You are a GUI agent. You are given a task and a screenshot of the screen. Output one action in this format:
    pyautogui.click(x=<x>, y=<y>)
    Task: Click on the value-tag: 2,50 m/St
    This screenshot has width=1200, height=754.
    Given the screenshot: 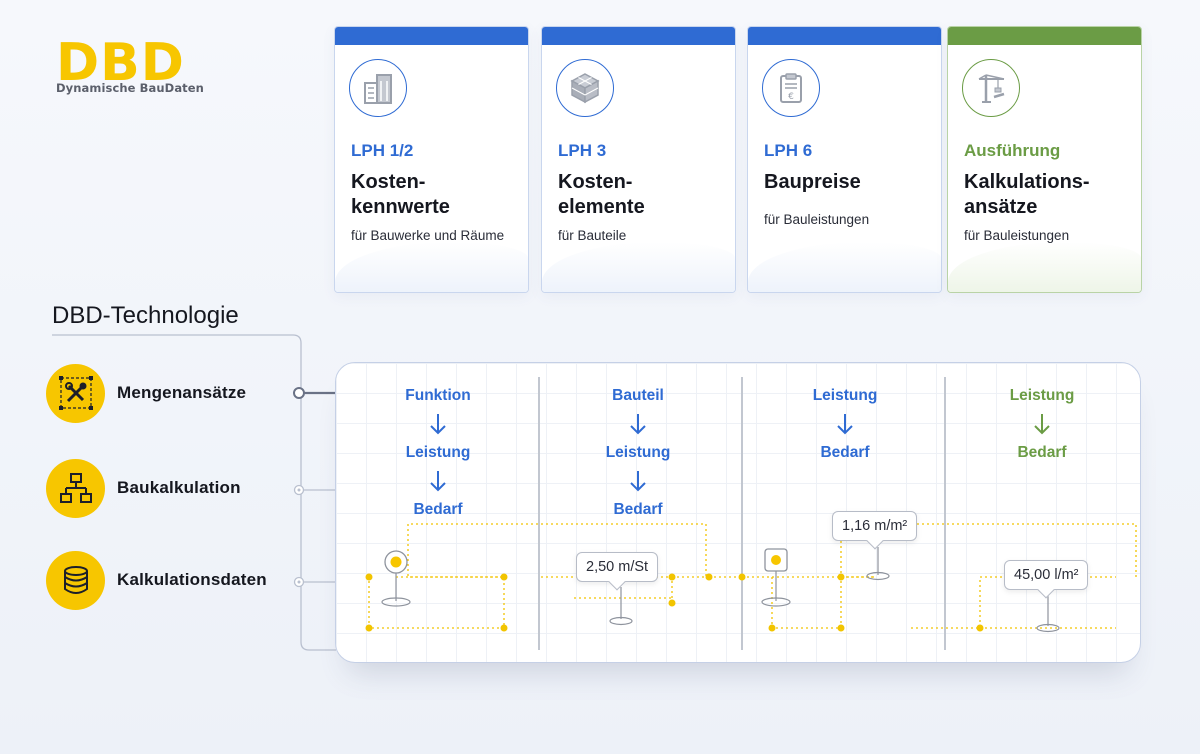 What is the action you would take?
    pyautogui.click(x=617, y=567)
    